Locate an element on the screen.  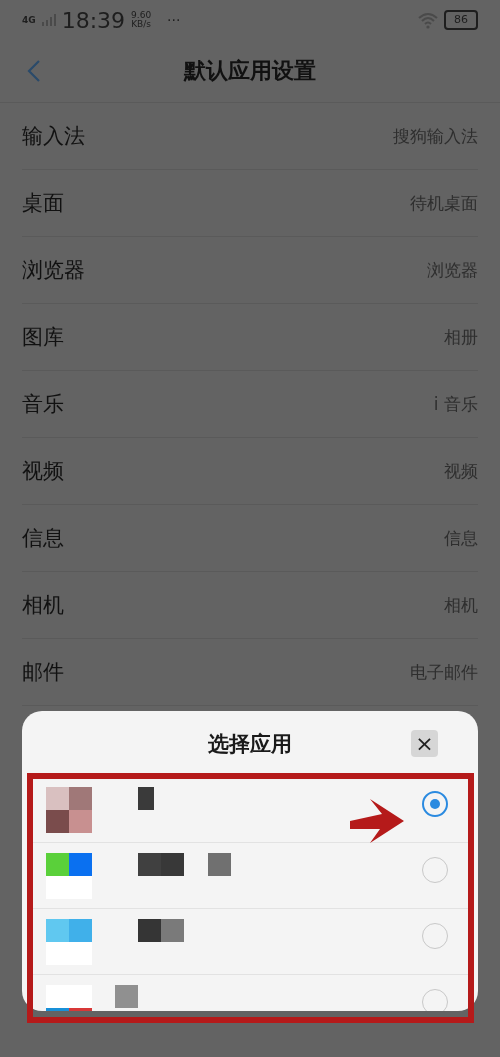
close-button: × is located at coordinates (424, 743).